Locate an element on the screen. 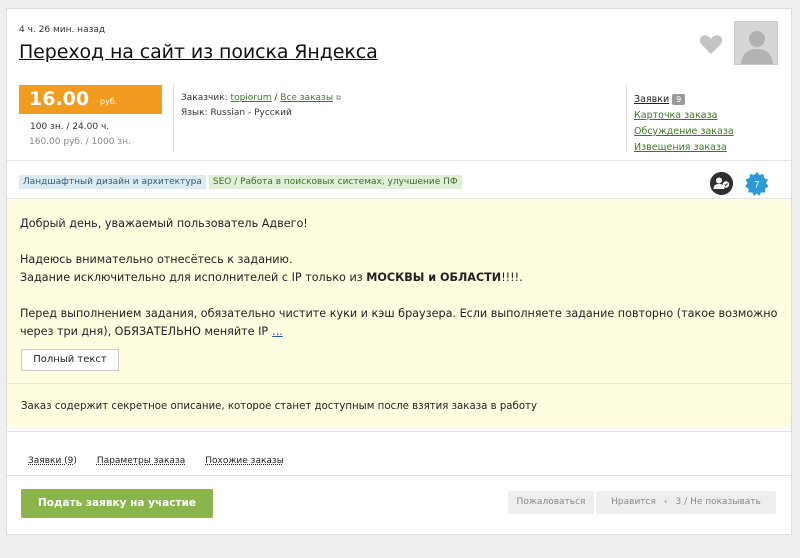 The height and width of the screenshot is (558, 800). full-text-button: Полный текст is located at coordinates (70, 360).